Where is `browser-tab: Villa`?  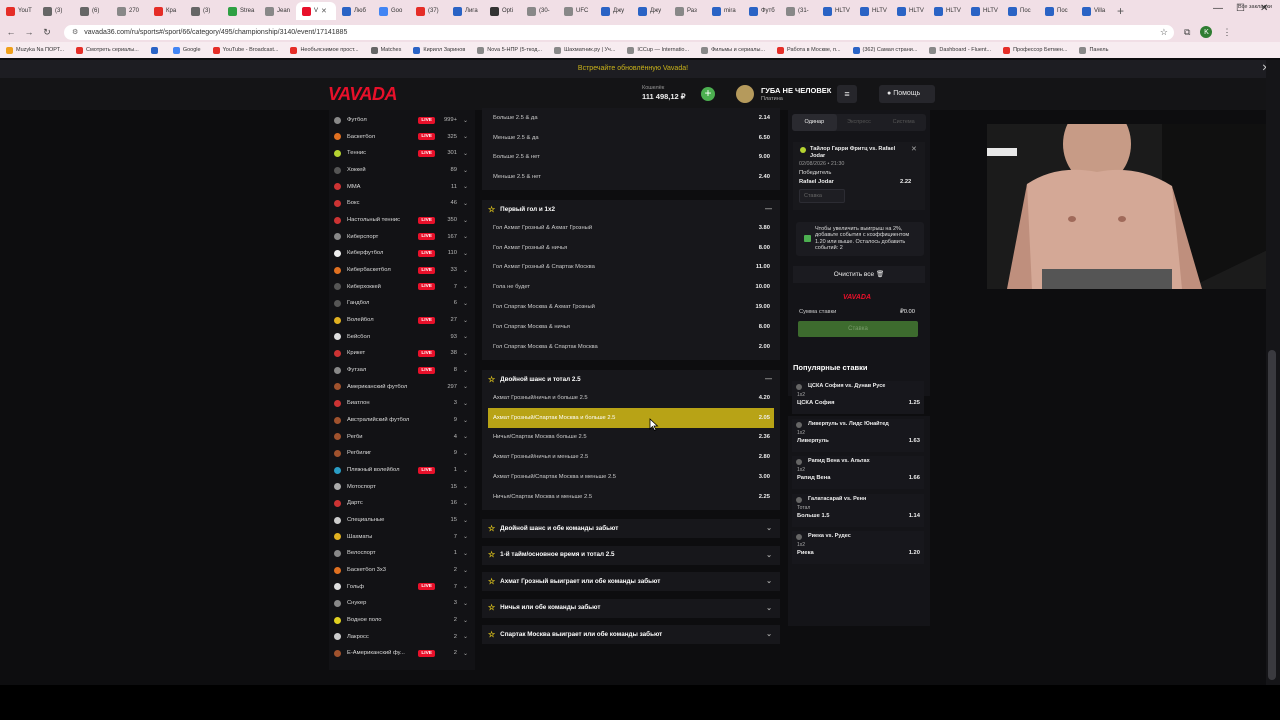 browser-tab: Villa is located at coordinates (1094, 11).